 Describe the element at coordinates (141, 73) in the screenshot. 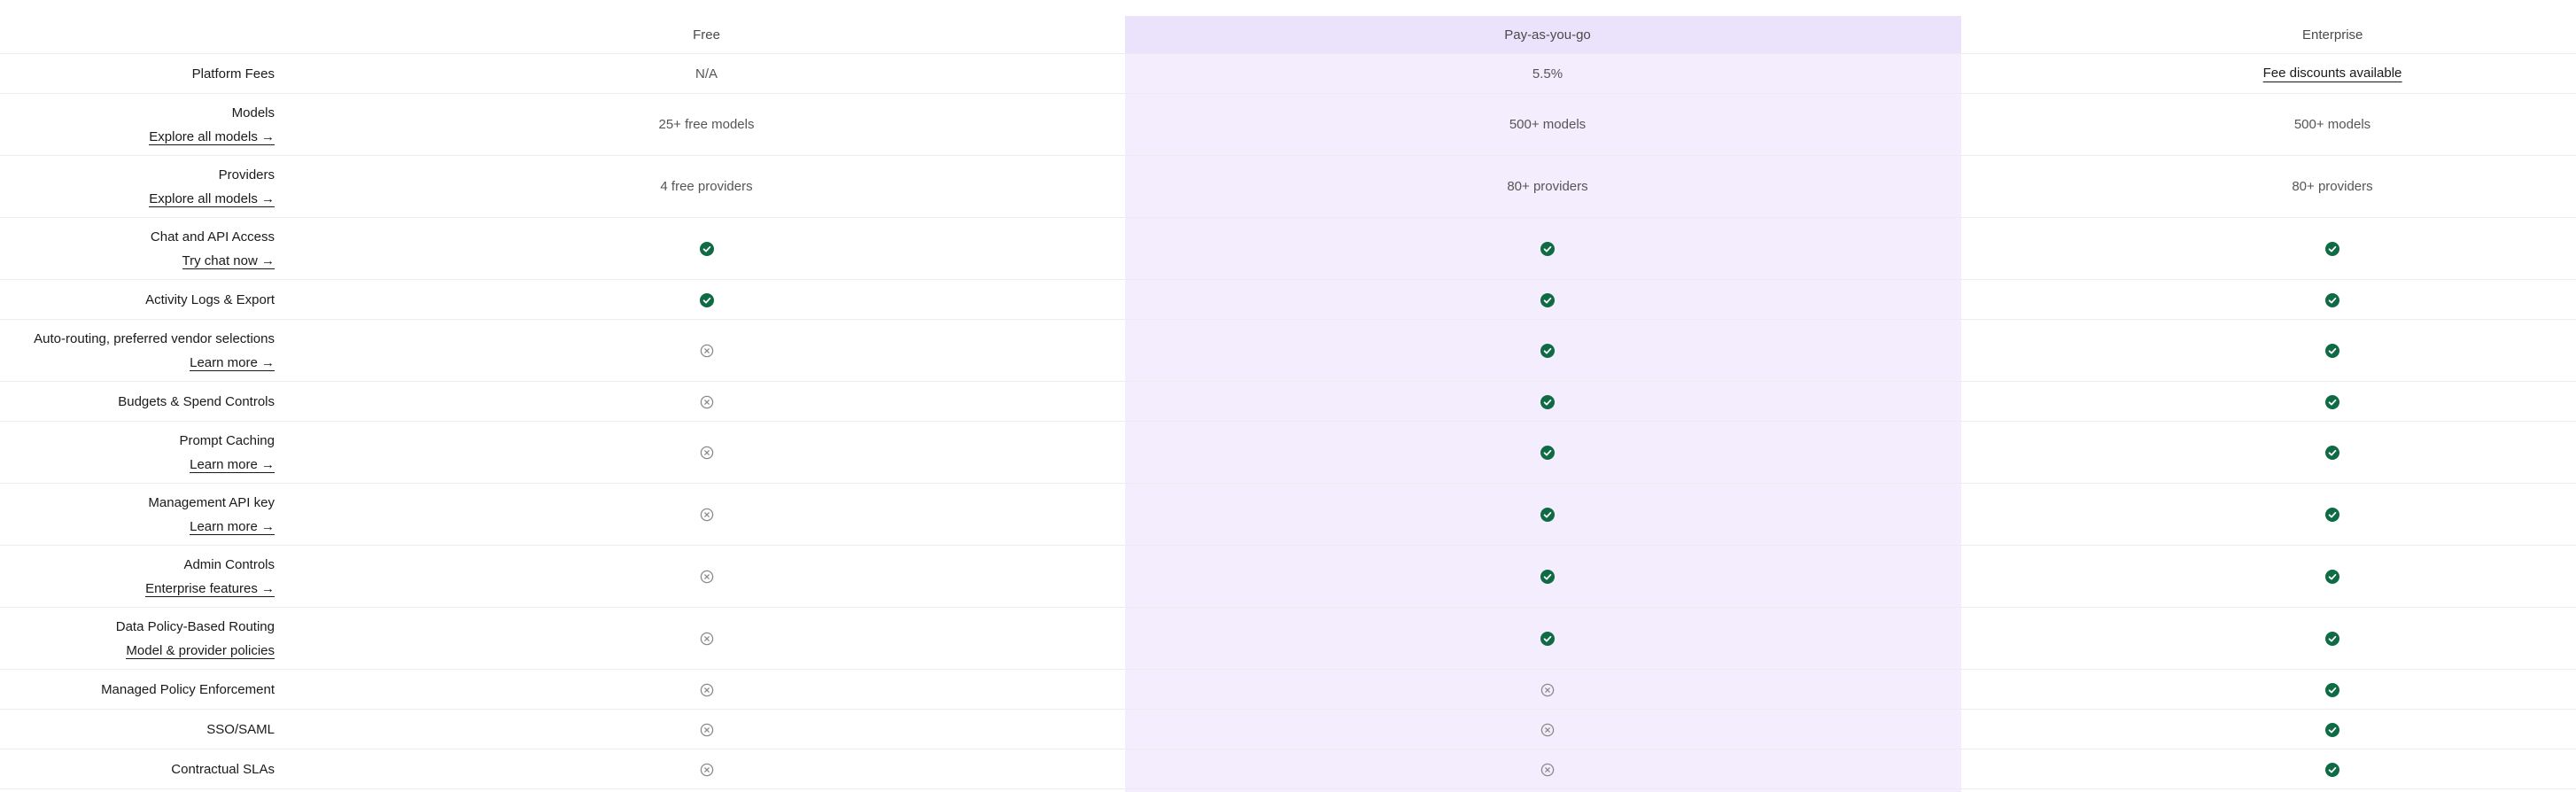

I see `feature-cell: Platform Fees` at that location.